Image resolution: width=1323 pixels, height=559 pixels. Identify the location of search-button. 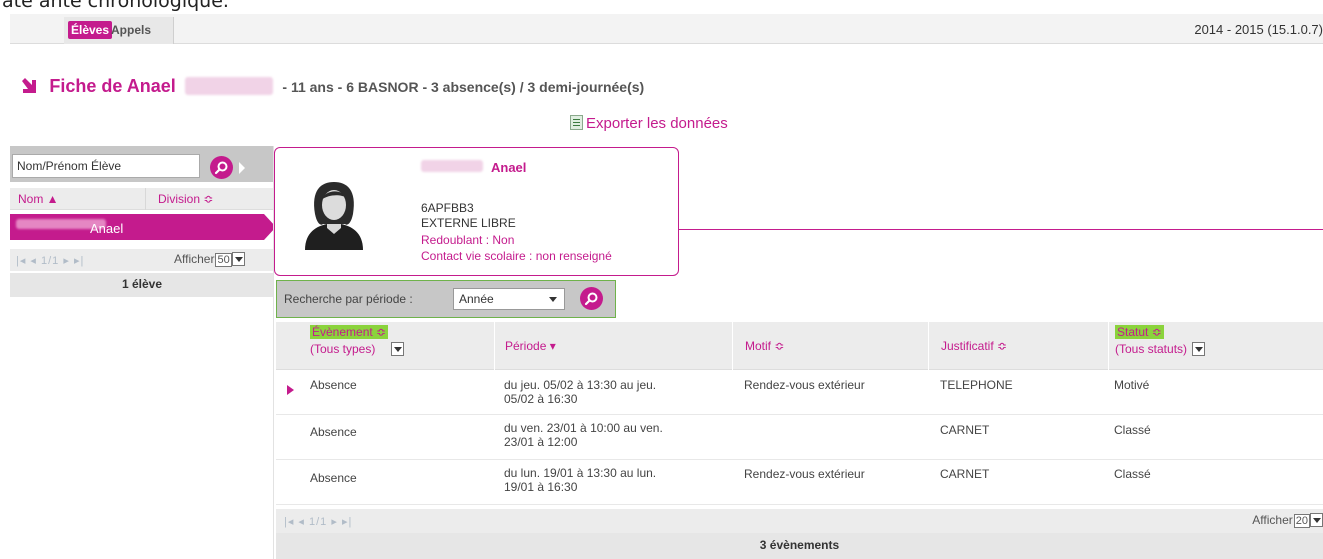
(221, 167).